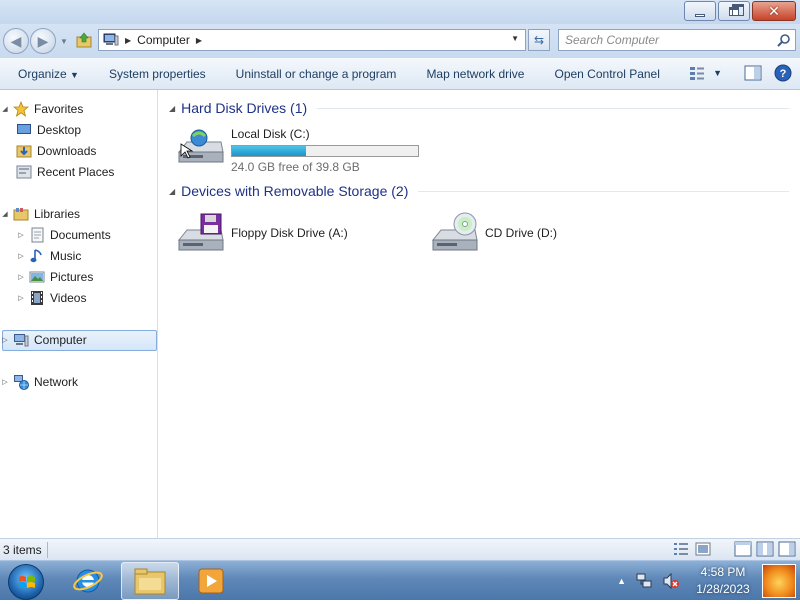  Describe the element at coordinates (84, 40) in the screenshot. I see `up-folder-icon` at that location.